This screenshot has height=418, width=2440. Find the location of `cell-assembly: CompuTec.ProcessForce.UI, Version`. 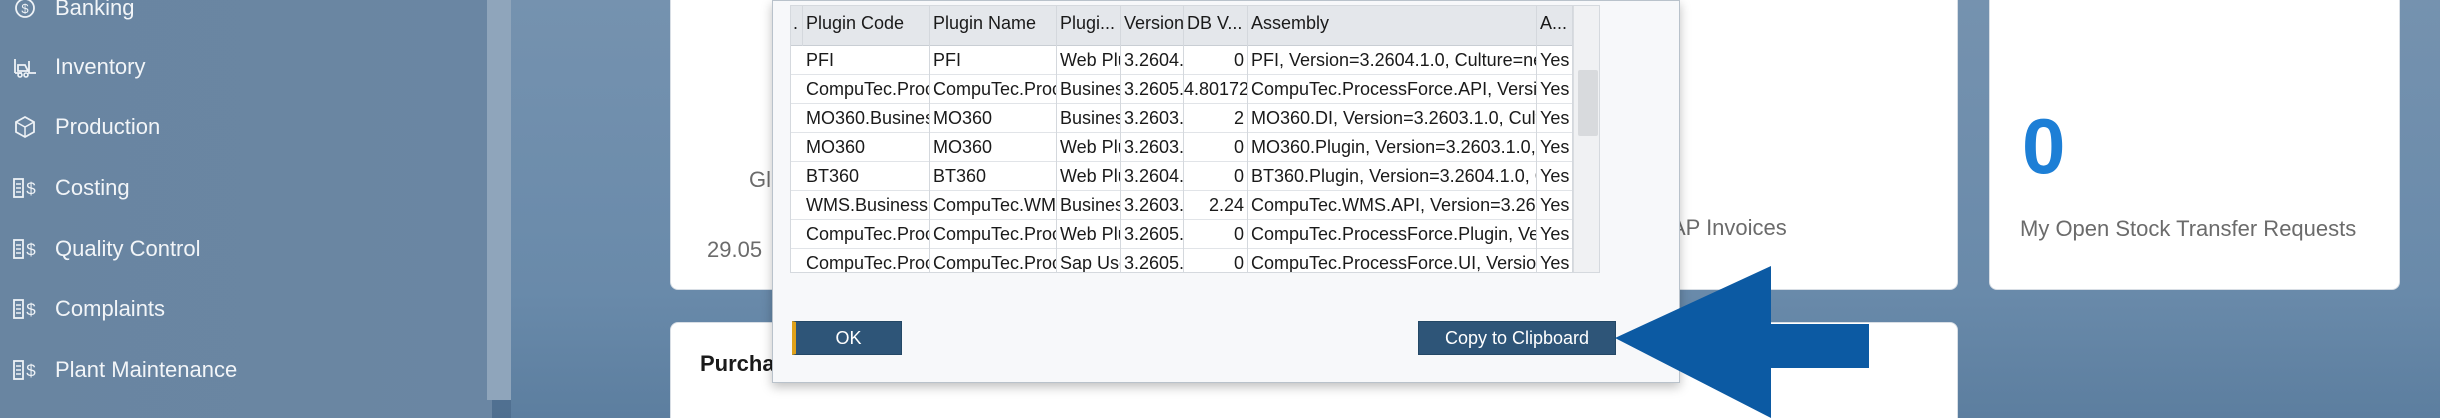

cell-assembly: CompuTec.ProcessForce.UI, Version is located at coordinates (1392, 260).